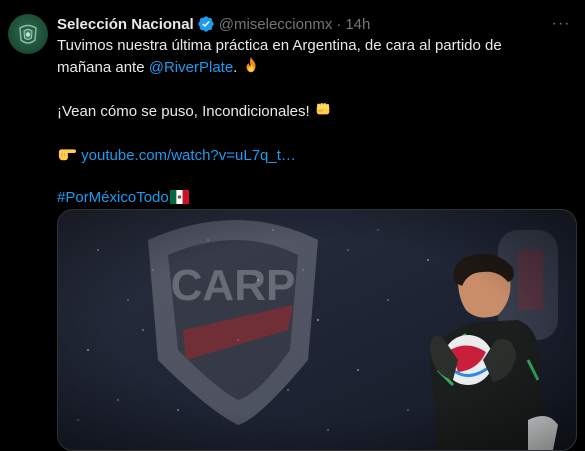 The width and height of the screenshot is (585, 451). What do you see at coordinates (251, 68) in the screenshot?
I see `fire-emoji-icon` at bounding box center [251, 68].